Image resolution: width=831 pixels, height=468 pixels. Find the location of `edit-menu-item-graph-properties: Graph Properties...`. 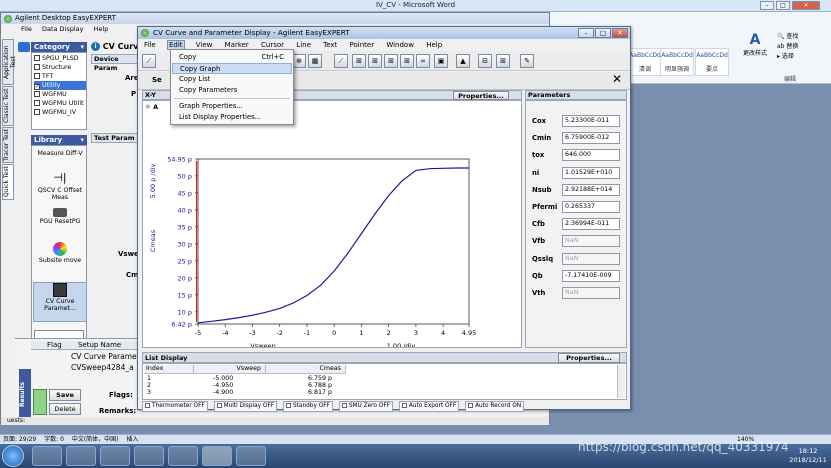

edit-menu-item-graph-properties: Graph Properties... is located at coordinates (232, 106).